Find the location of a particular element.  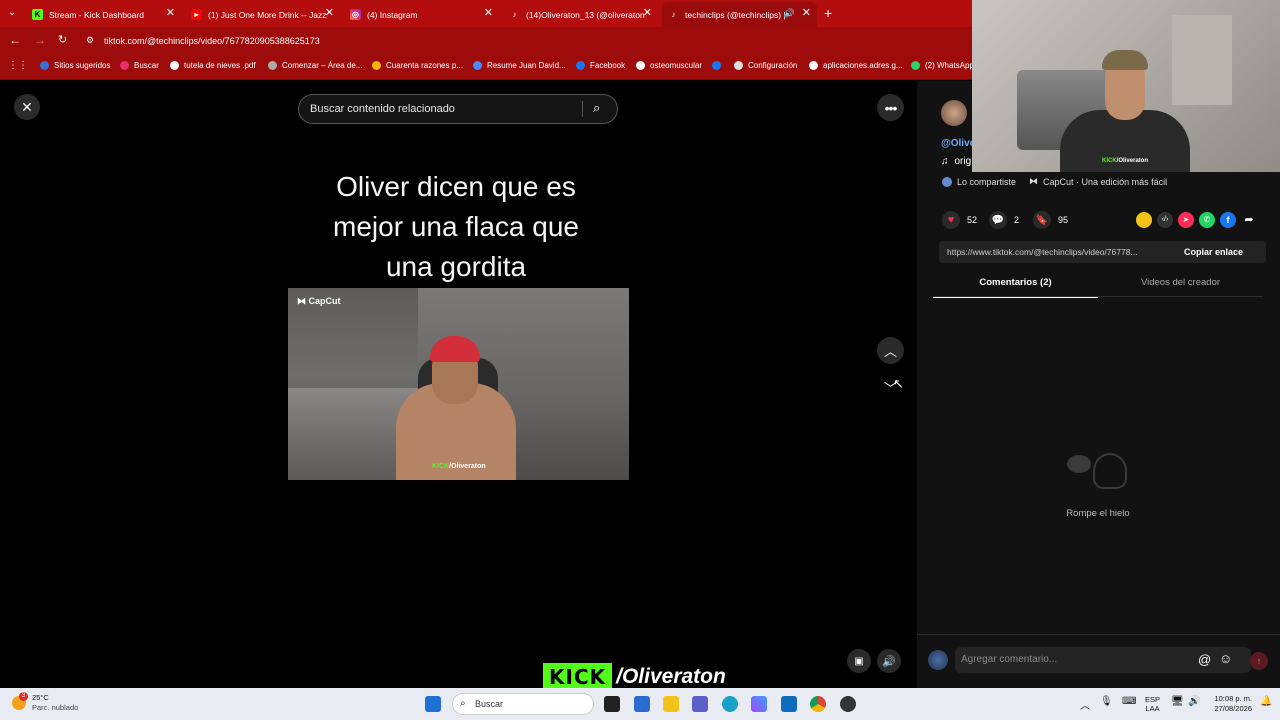

user-avatar is located at coordinates (938, 660).